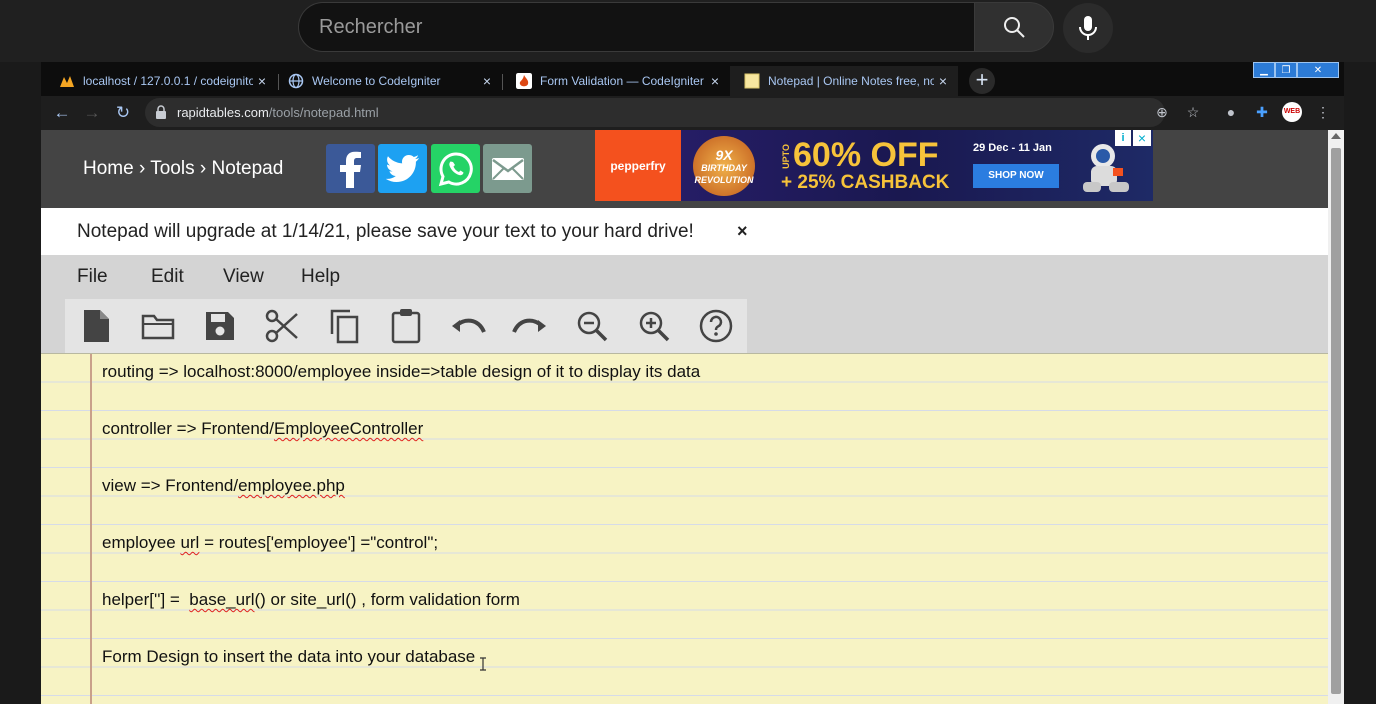 This screenshot has width=1376, height=704. I want to click on breadcrumb: Home › Tools › Notepad, so click(183, 169).